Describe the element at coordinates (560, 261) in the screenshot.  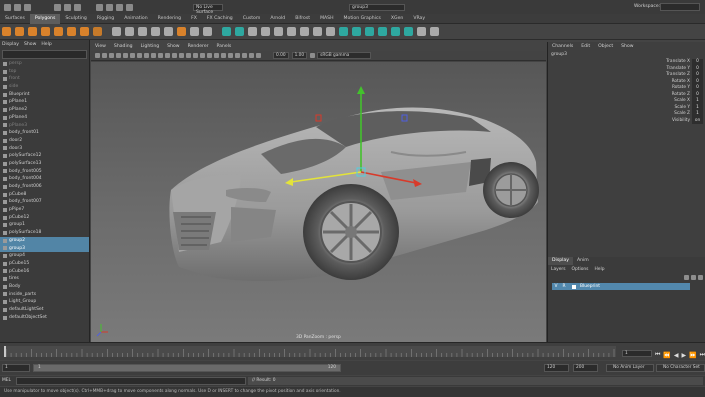
I see `tab-display: Display` at that location.